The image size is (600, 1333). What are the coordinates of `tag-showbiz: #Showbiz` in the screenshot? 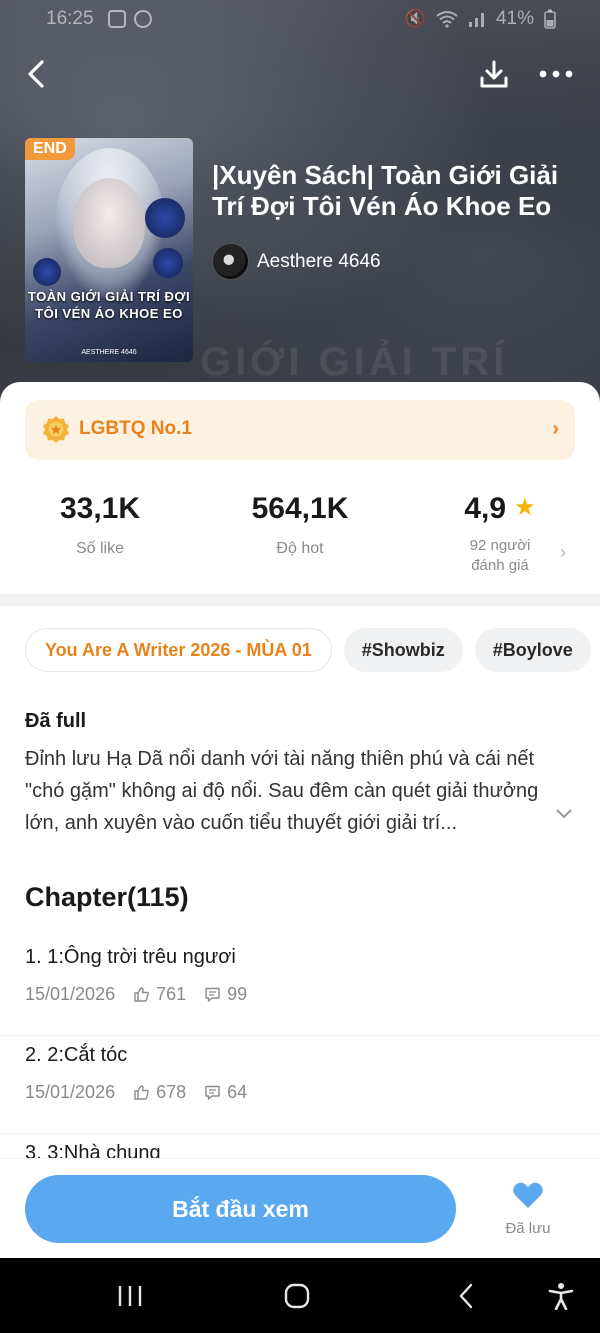 It's located at (403, 650).